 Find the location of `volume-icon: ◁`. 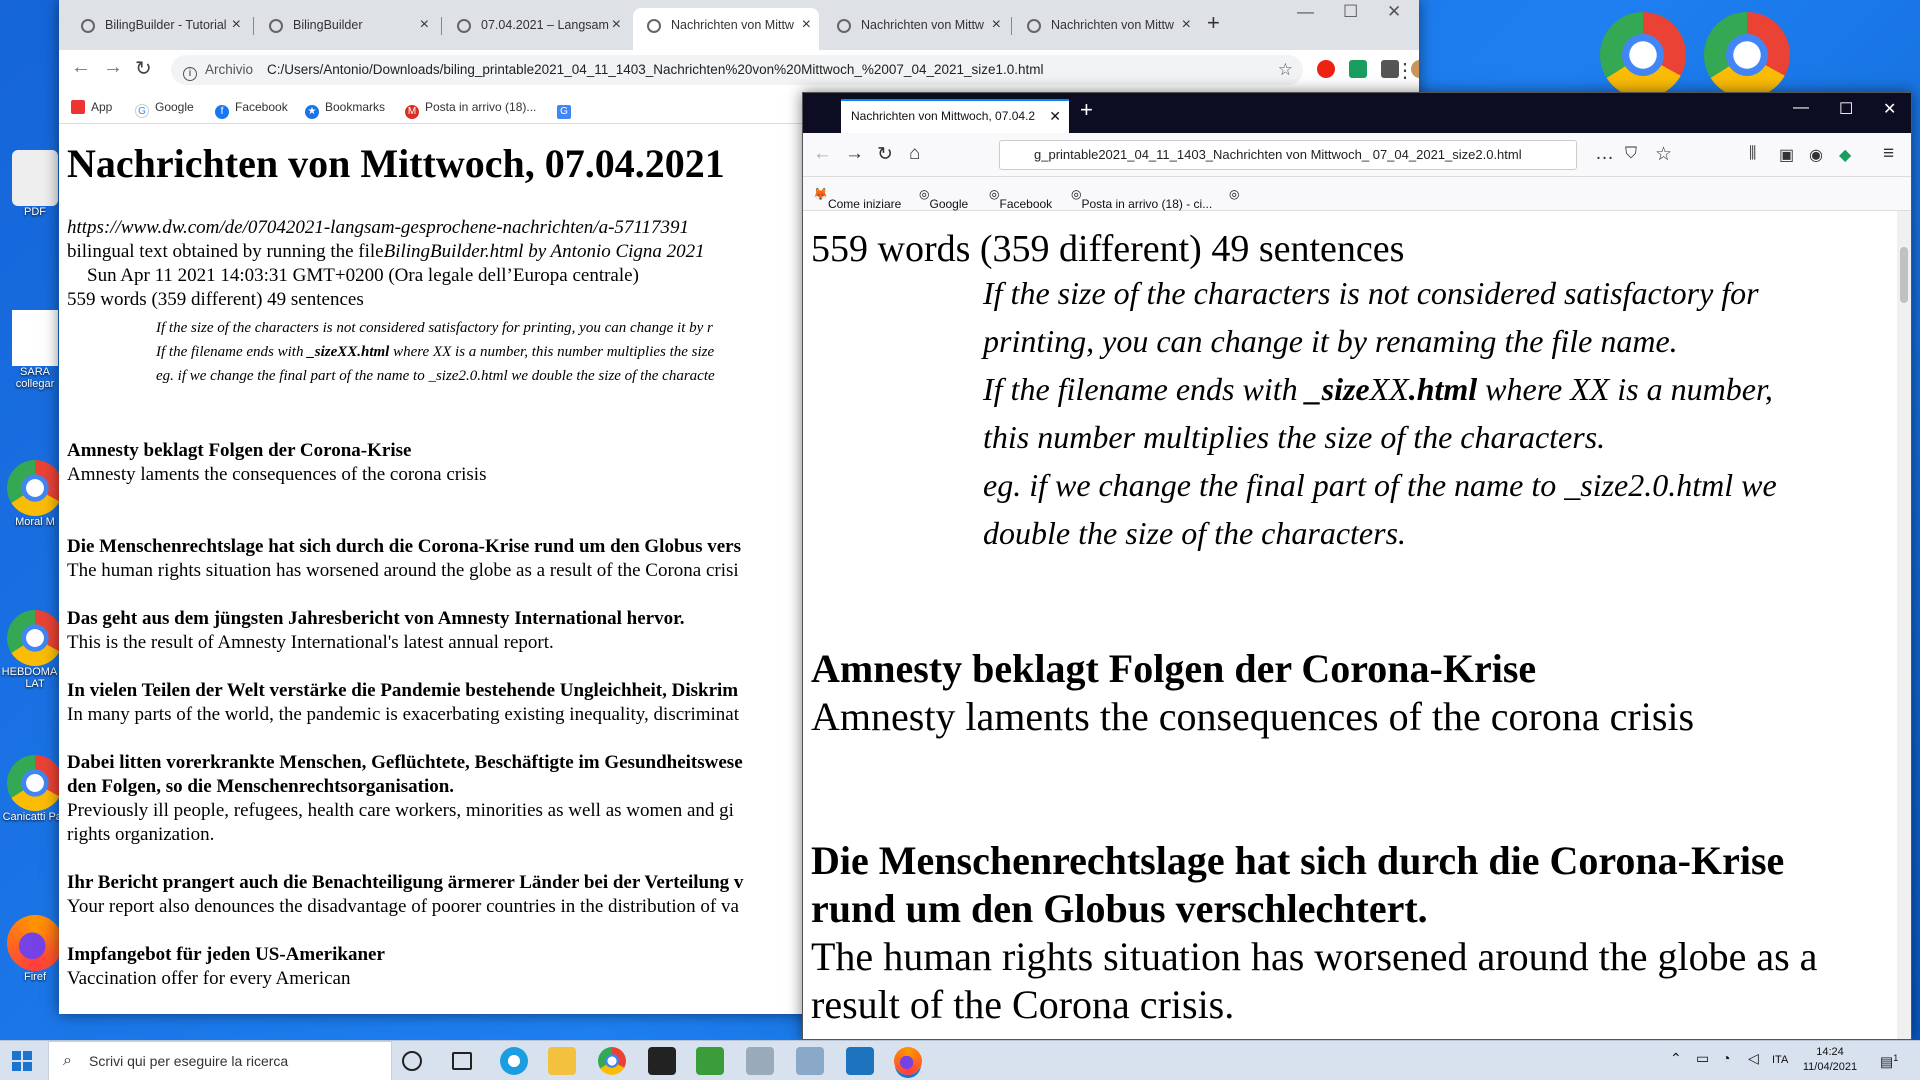

volume-icon: ◁ is located at coordinates (1753, 1058).